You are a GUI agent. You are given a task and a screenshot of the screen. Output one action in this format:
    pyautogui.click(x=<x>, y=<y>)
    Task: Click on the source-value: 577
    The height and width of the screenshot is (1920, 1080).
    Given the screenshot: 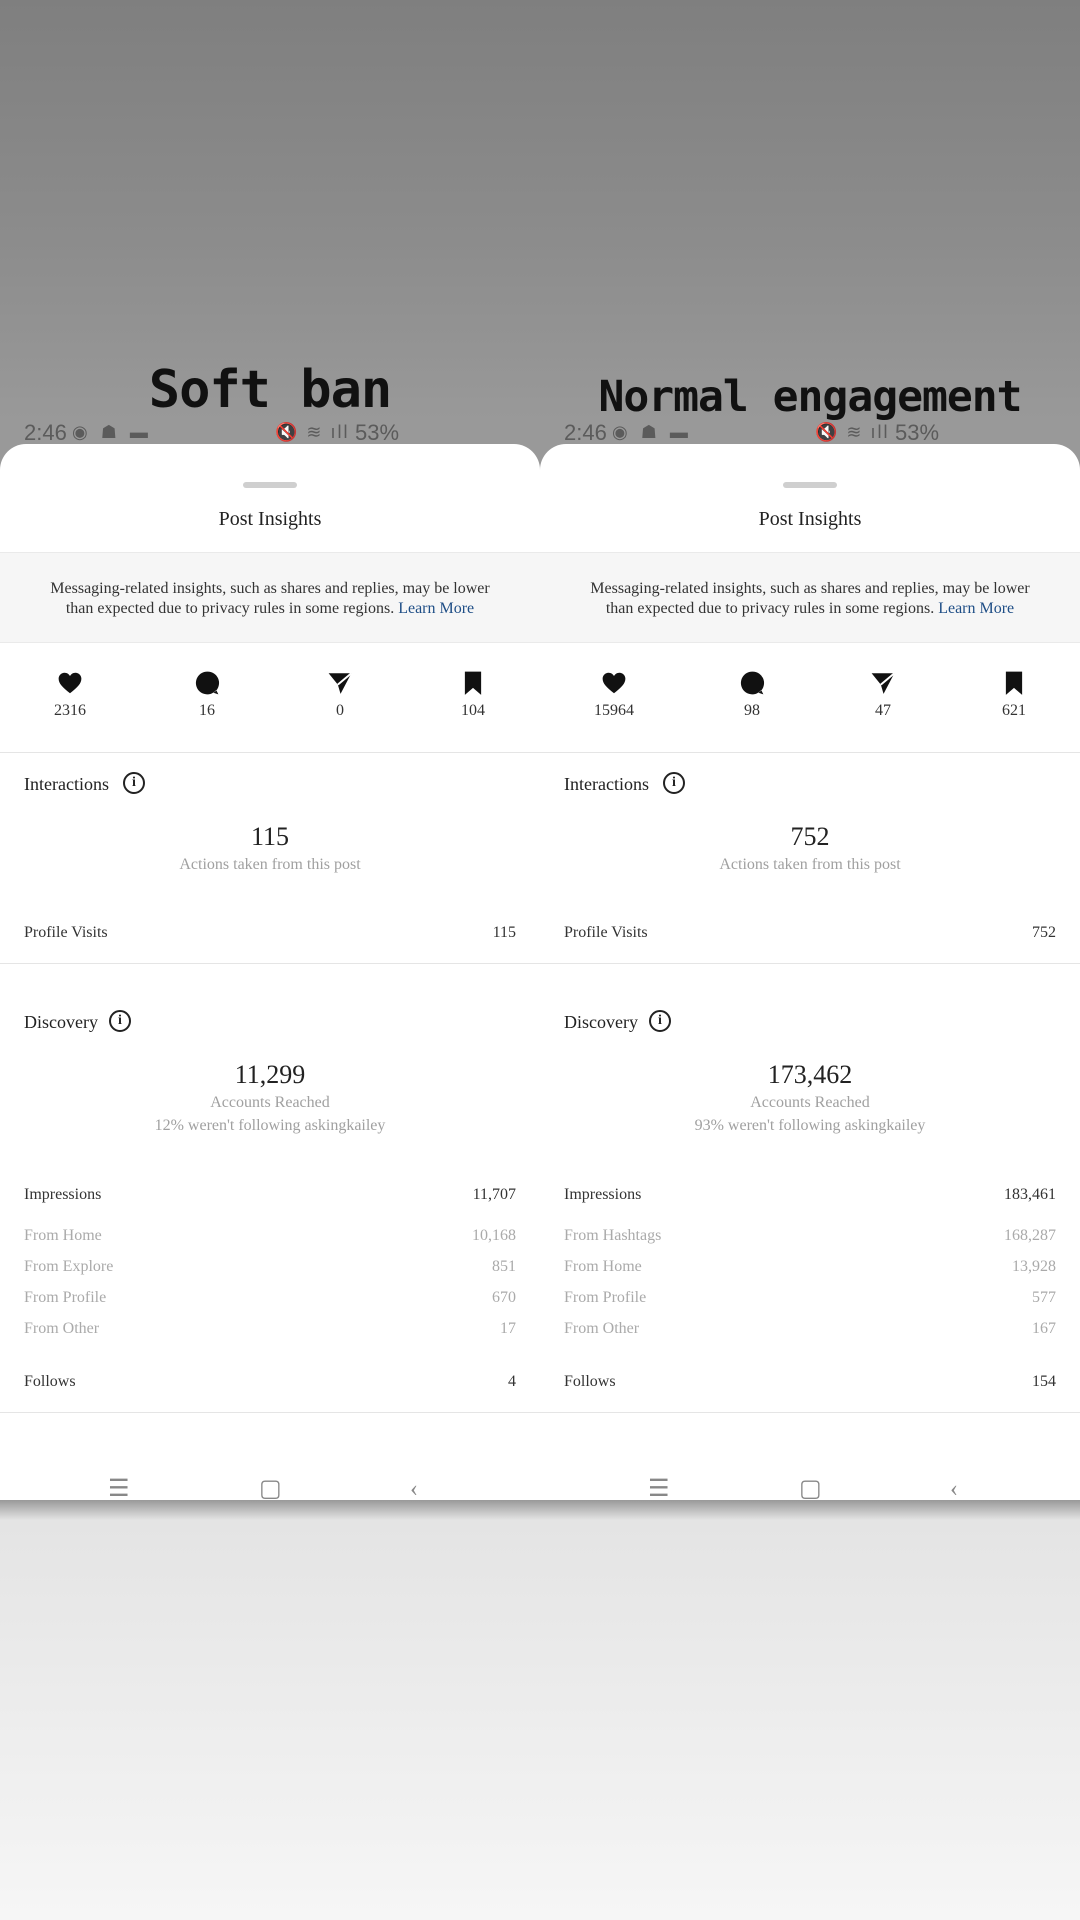 What is the action you would take?
    pyautogui.click(x=1044, y=1297)
    